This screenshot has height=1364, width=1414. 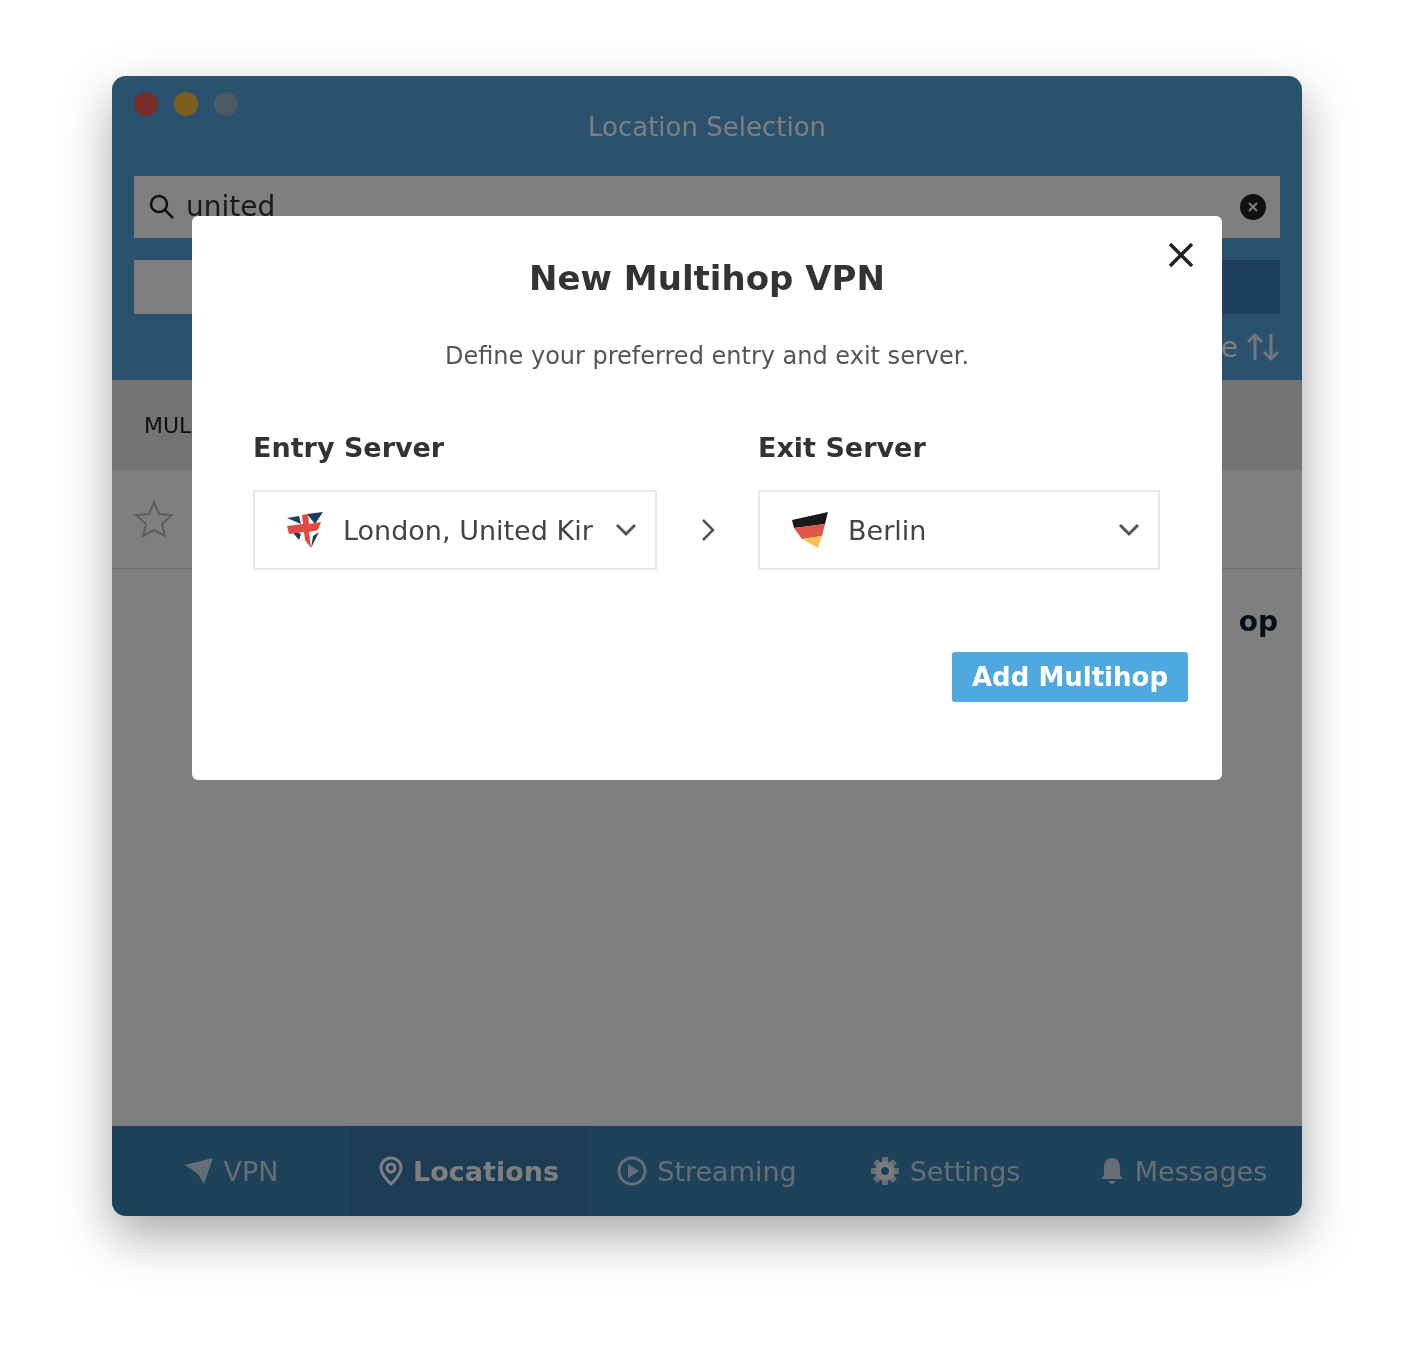 I want to click on sort-label: e, so click(x=1229, y=347).